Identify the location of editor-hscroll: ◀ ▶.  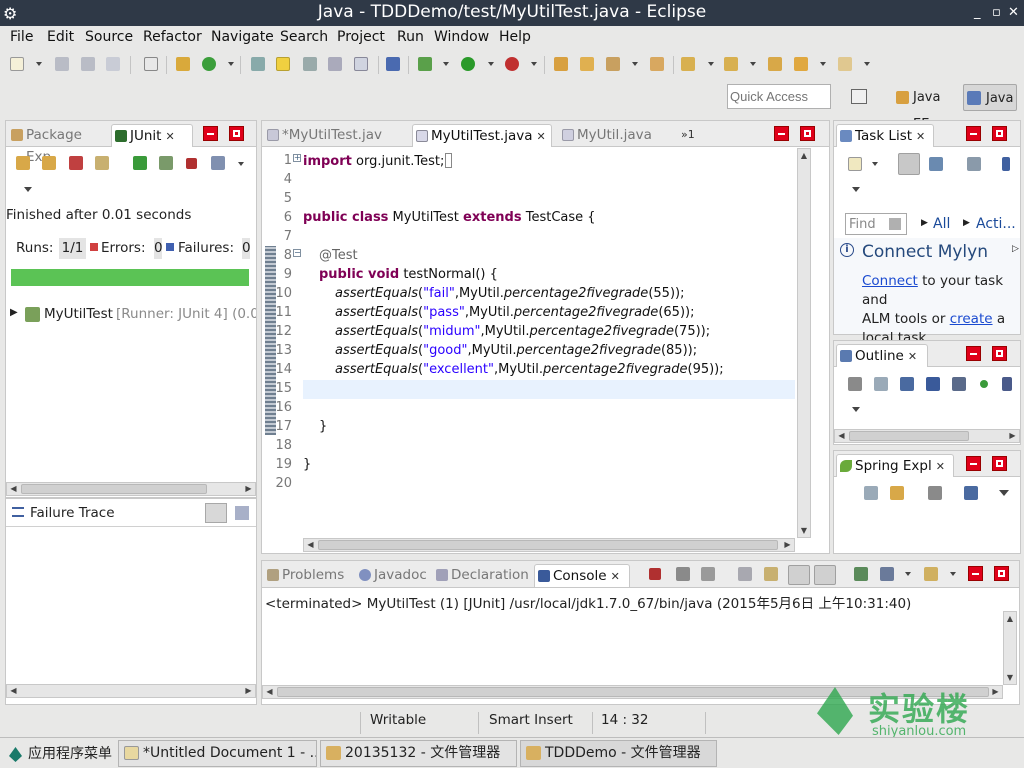
(549, 545).